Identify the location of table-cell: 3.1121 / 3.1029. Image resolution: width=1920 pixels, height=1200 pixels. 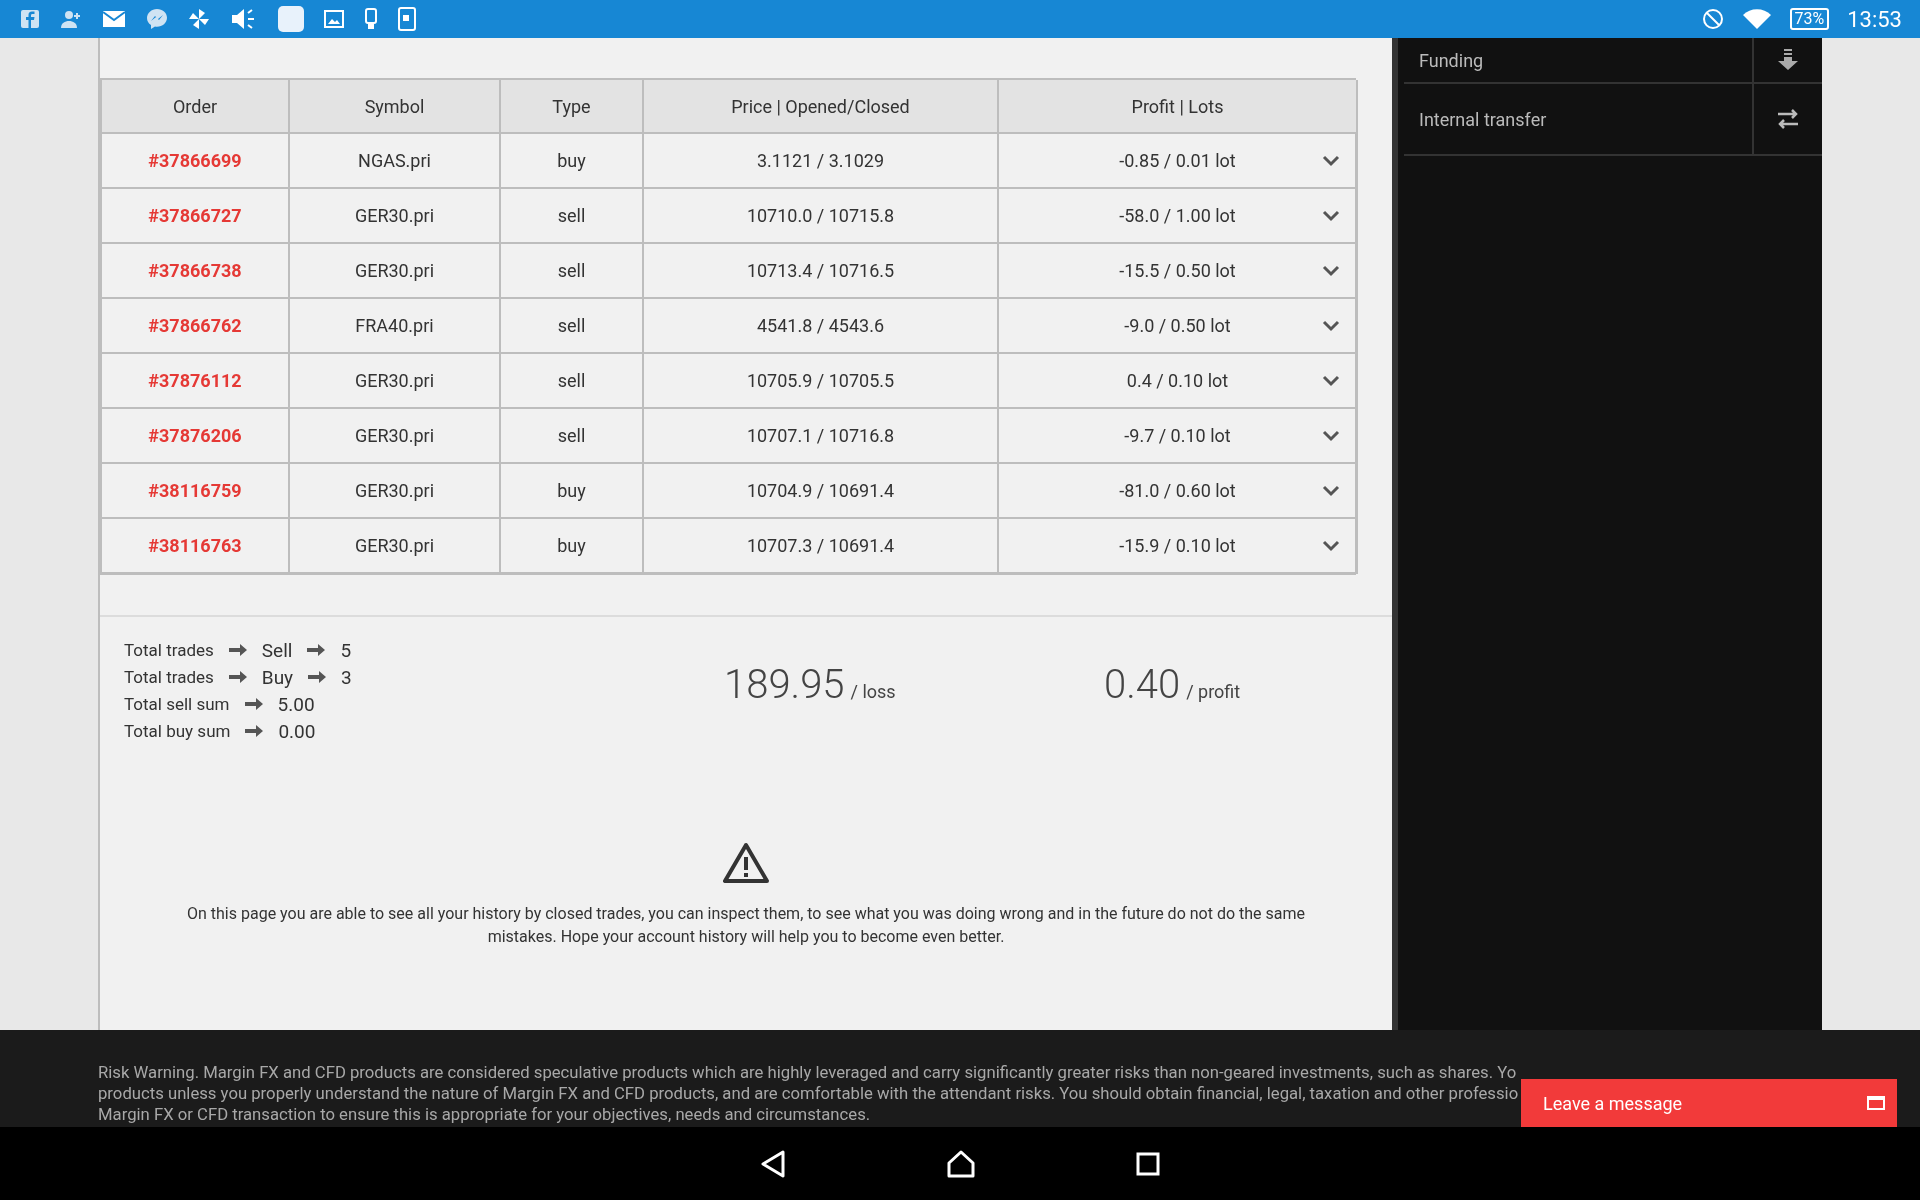
(821, 161).